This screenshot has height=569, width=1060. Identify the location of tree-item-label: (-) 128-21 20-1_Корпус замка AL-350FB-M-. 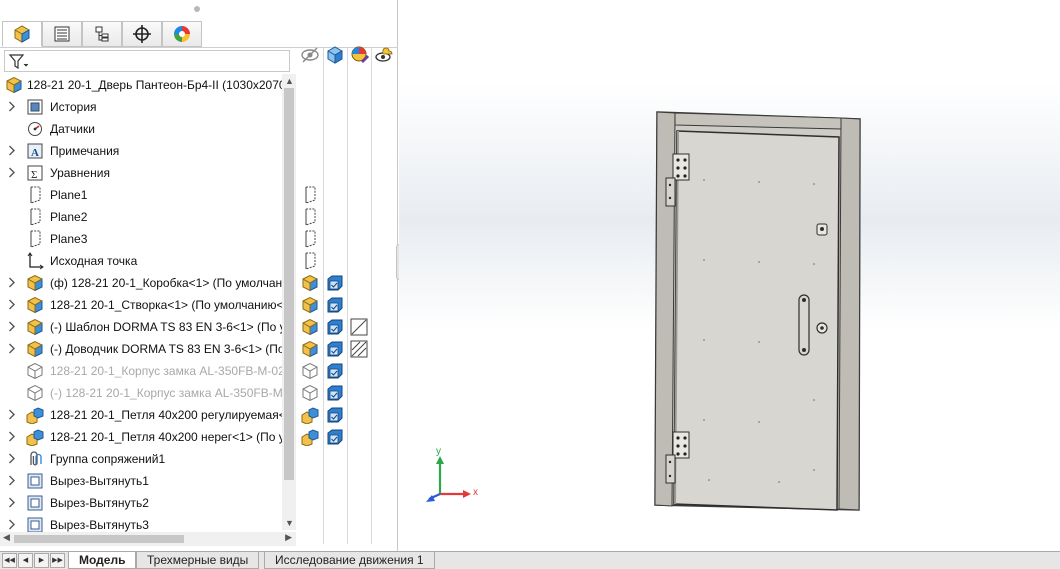
(168, 393).